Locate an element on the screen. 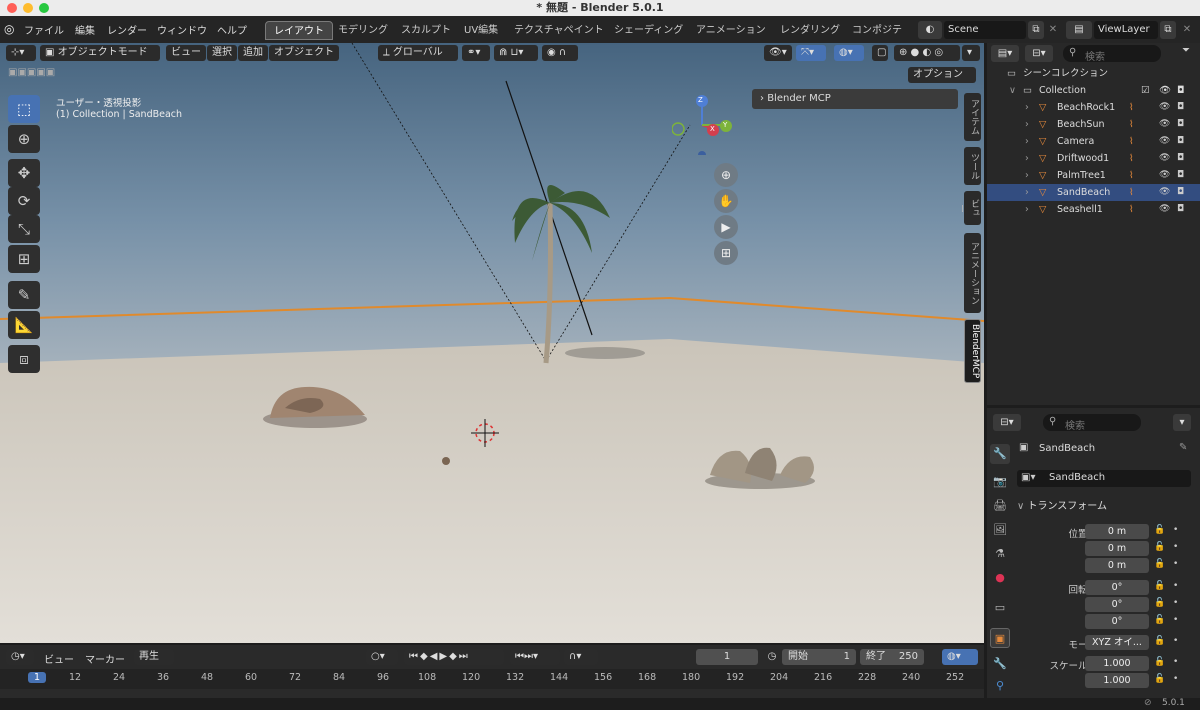 The height and width of the screenshot is (710, 1200). move-tool-icon: ✥ is located at coordinates (24, 173).